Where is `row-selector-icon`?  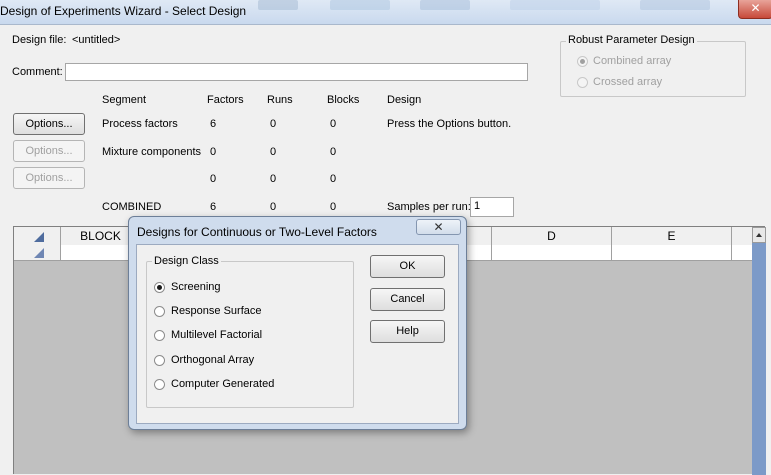 row-selector-icon is located at coordinates (39, 253).